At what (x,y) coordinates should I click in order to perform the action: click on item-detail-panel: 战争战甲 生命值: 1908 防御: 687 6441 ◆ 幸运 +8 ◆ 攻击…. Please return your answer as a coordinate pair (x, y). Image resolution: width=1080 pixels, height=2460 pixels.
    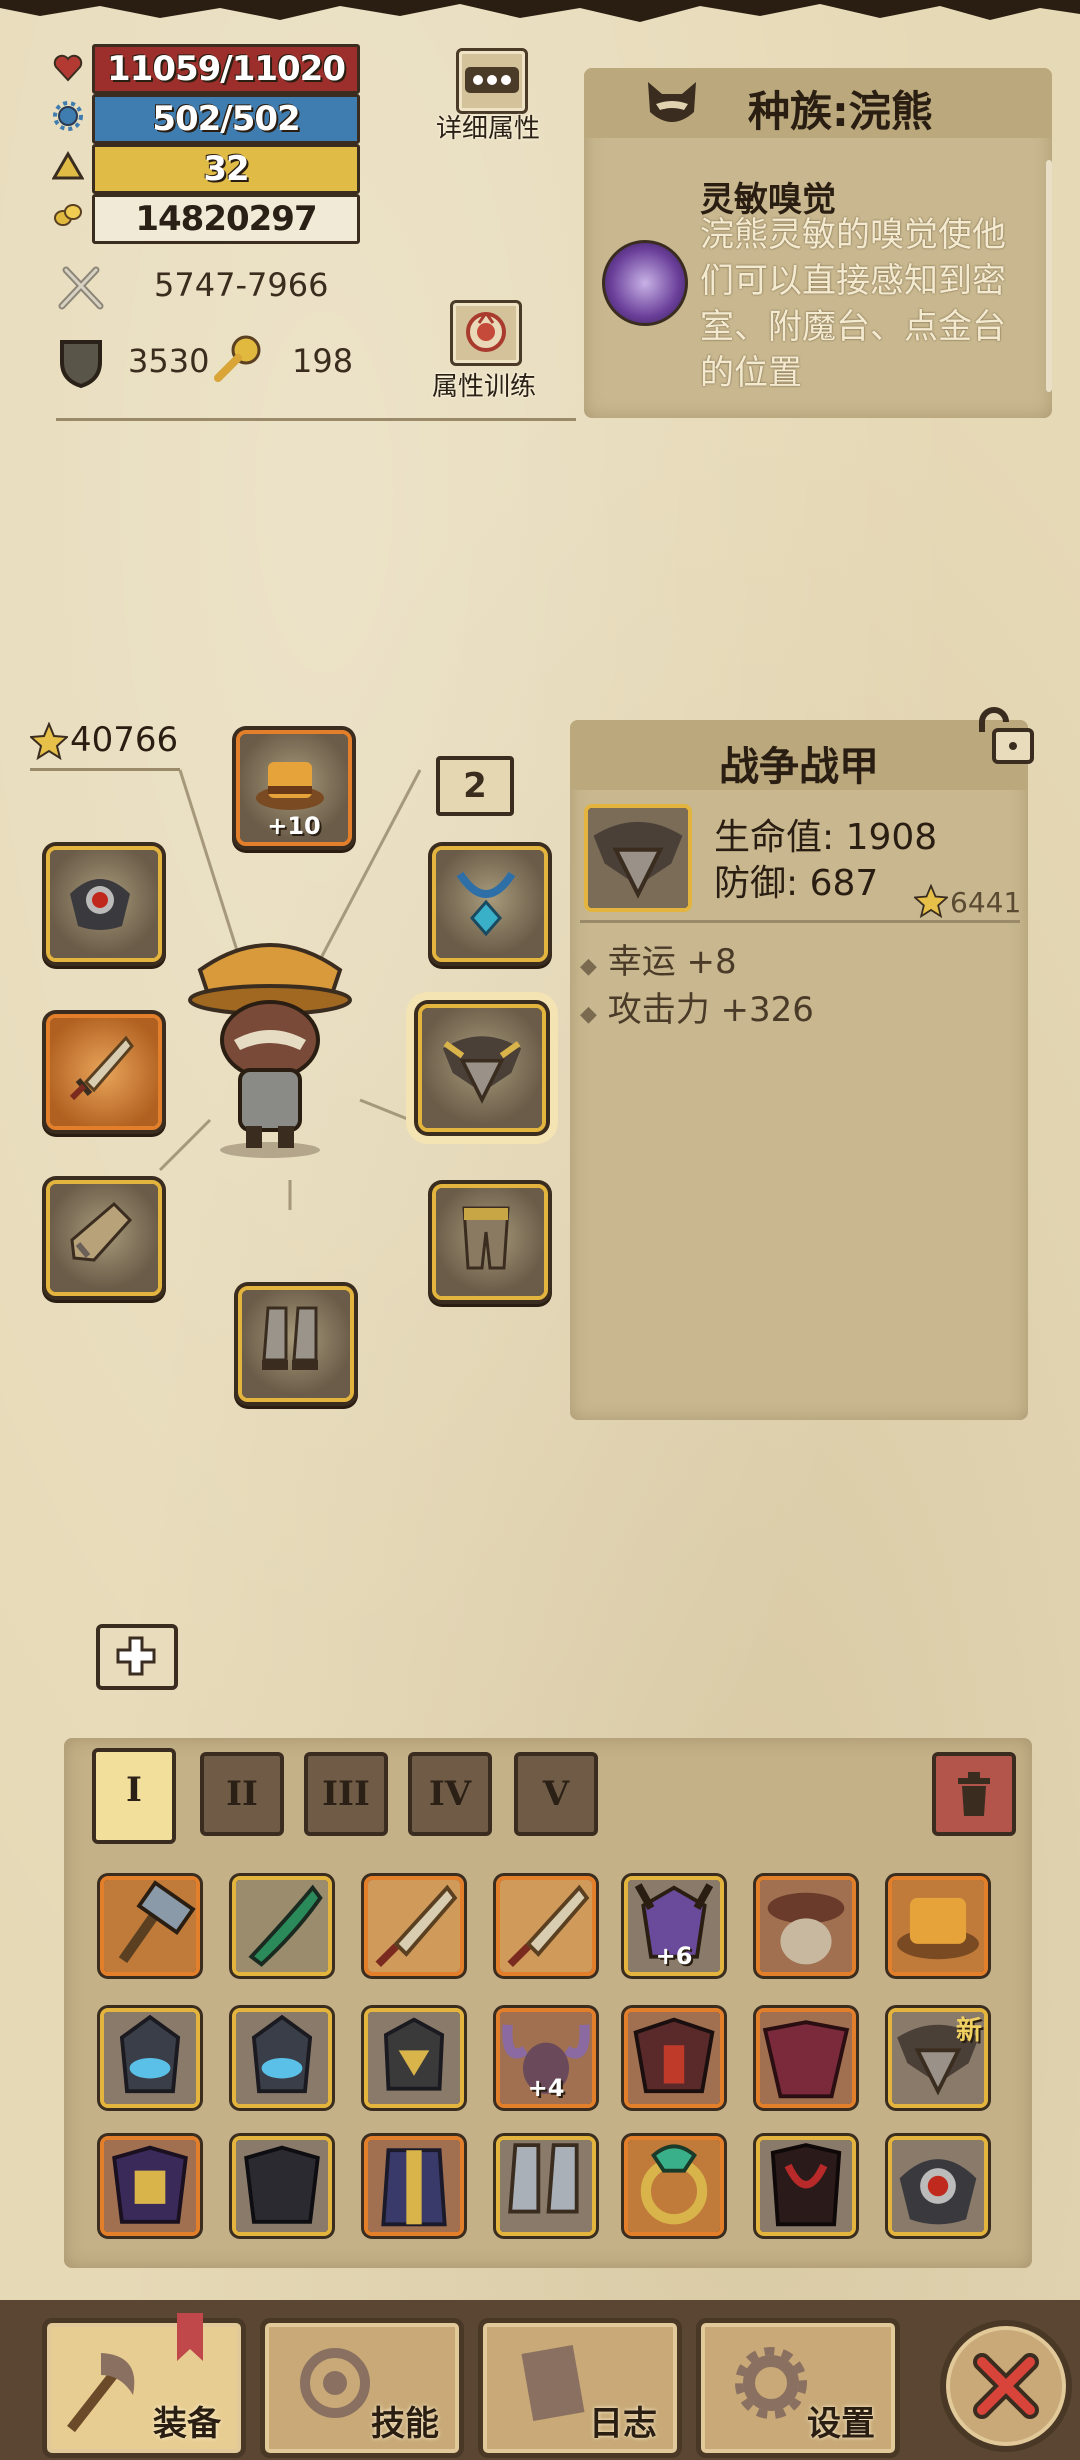
    Looking at the image, I should click on (799, 1070).